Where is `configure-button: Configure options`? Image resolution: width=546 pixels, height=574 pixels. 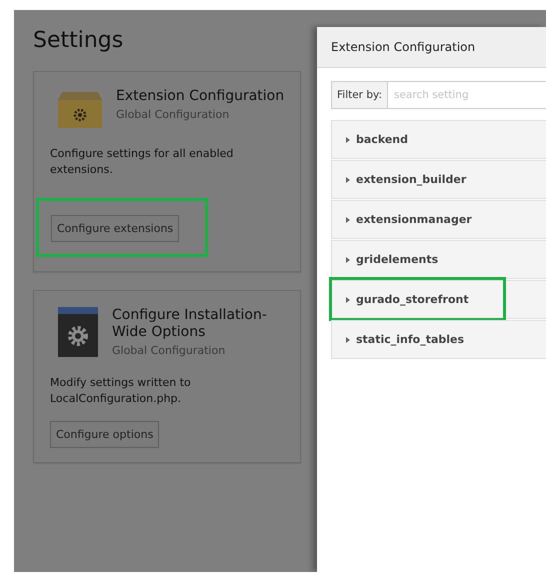 configure-button: Configure options is located at coordinates (105, 434).